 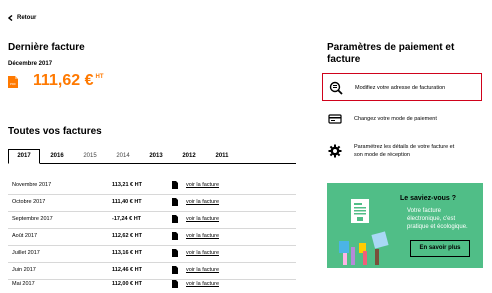 What do you see at coordinates (63, 80) in the screenshot?
I see `amount-value: 111,62 €` at bounding box center [63, 80].